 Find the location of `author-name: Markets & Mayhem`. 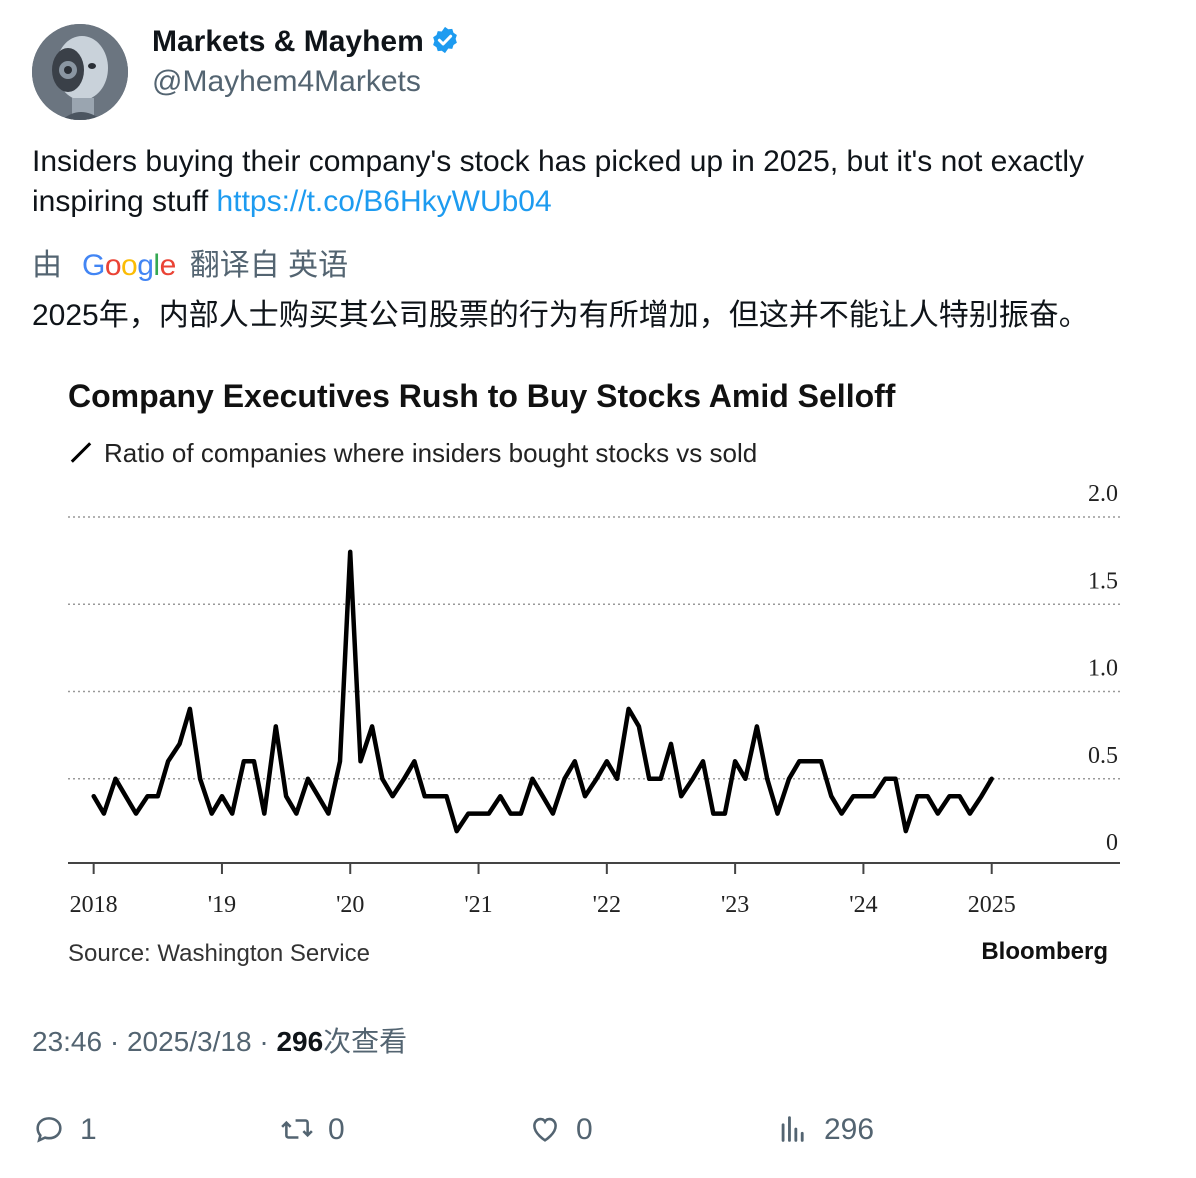

author-name: Markets & Mayhem is located at coordinates (306, 44).